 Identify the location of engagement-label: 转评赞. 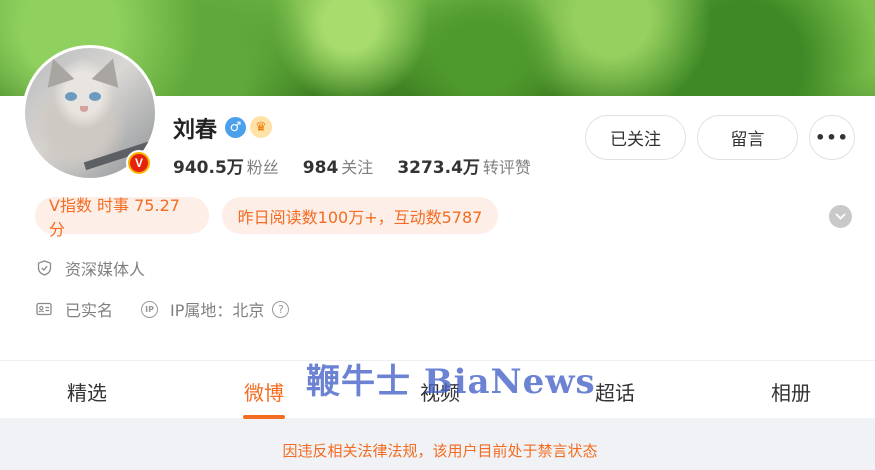
(506, 167).